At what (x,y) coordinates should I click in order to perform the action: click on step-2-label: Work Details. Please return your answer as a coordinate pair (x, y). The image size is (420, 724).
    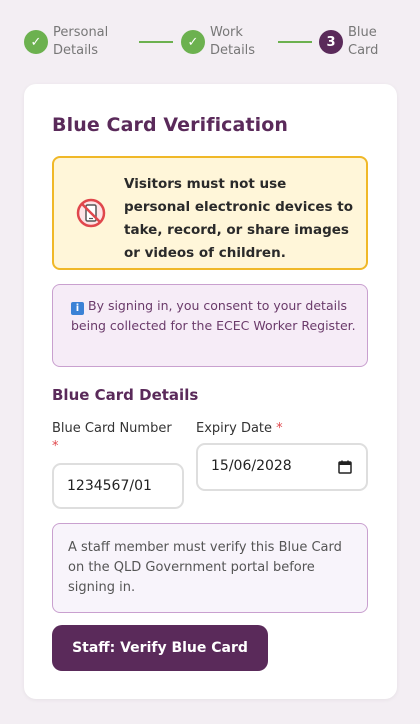
    Looking at the image, I should click on (233, 41).